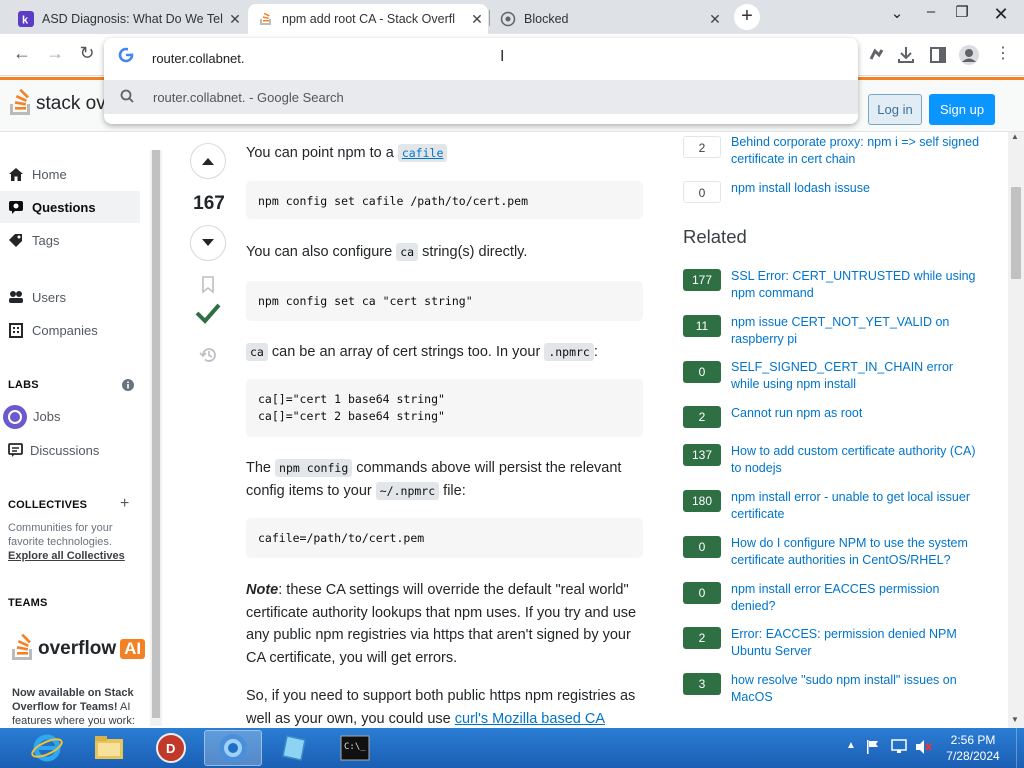 The width and height of the screenshot is (1024, 768). Describe the element at coordinates (65, 330) in the screenshot. I see `sidebar-item-label: Companies` at that location.